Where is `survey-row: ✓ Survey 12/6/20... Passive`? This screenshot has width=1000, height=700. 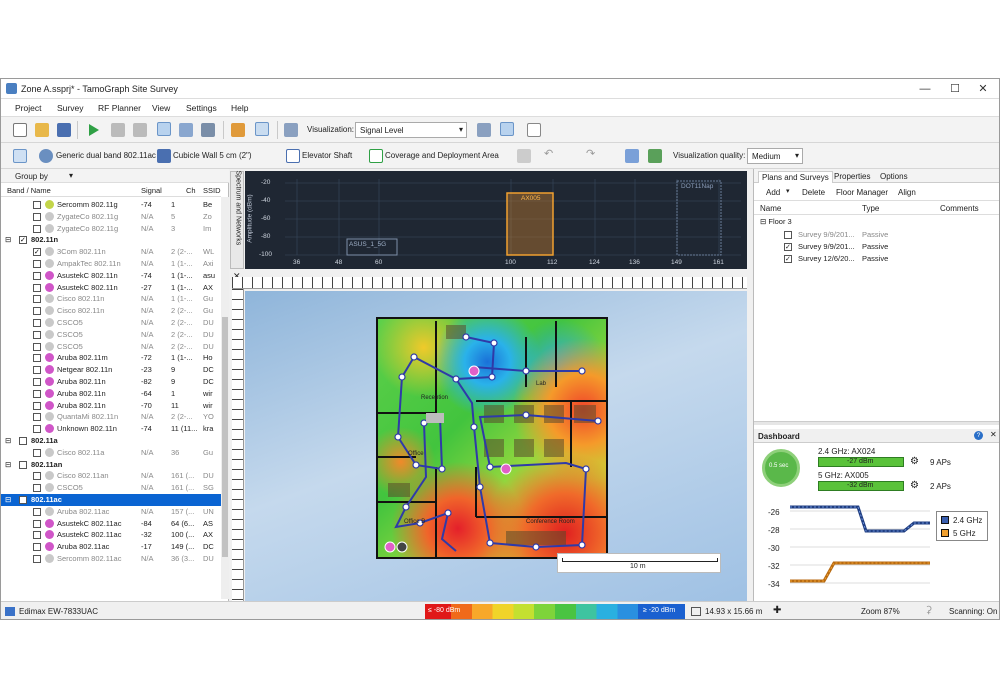 survey-row: ✓ Survey 12/6/20... Passive is located at coordinates (876, 259).